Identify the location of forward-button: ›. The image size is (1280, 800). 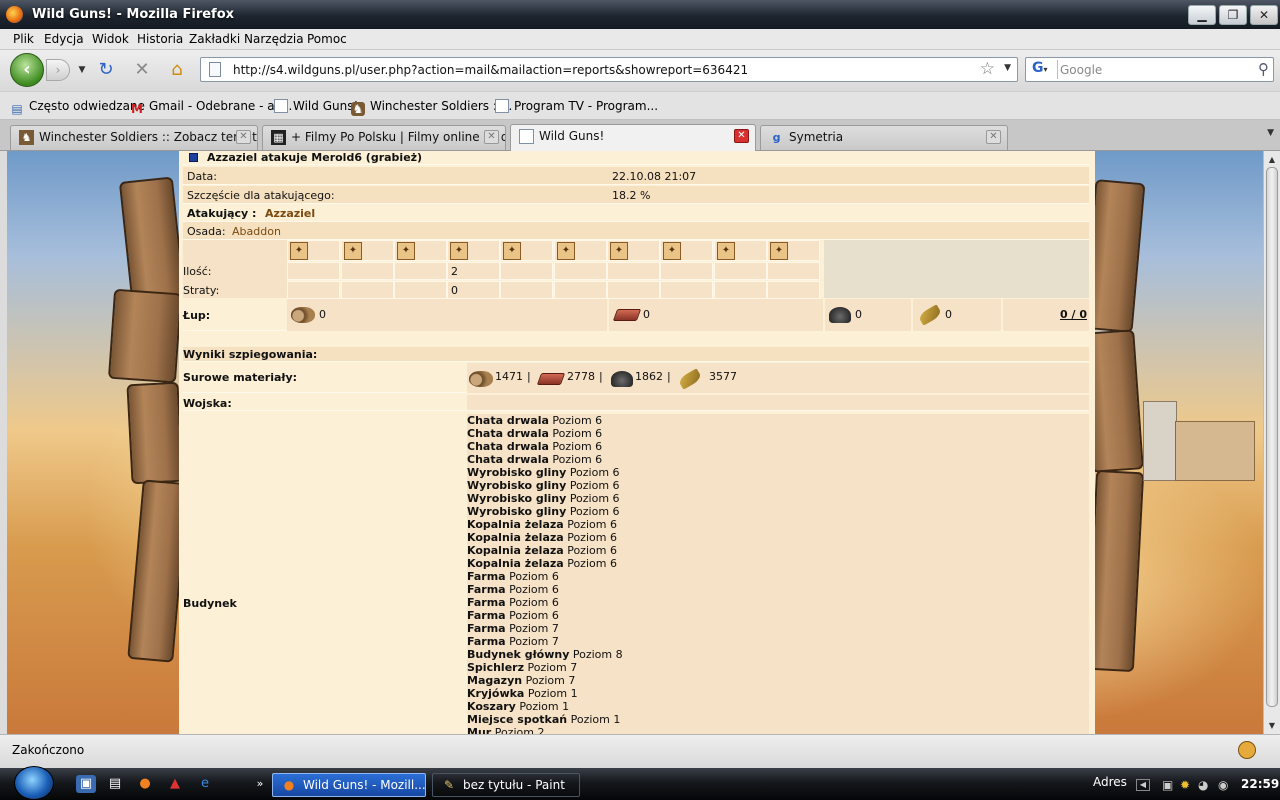
(58, 70).